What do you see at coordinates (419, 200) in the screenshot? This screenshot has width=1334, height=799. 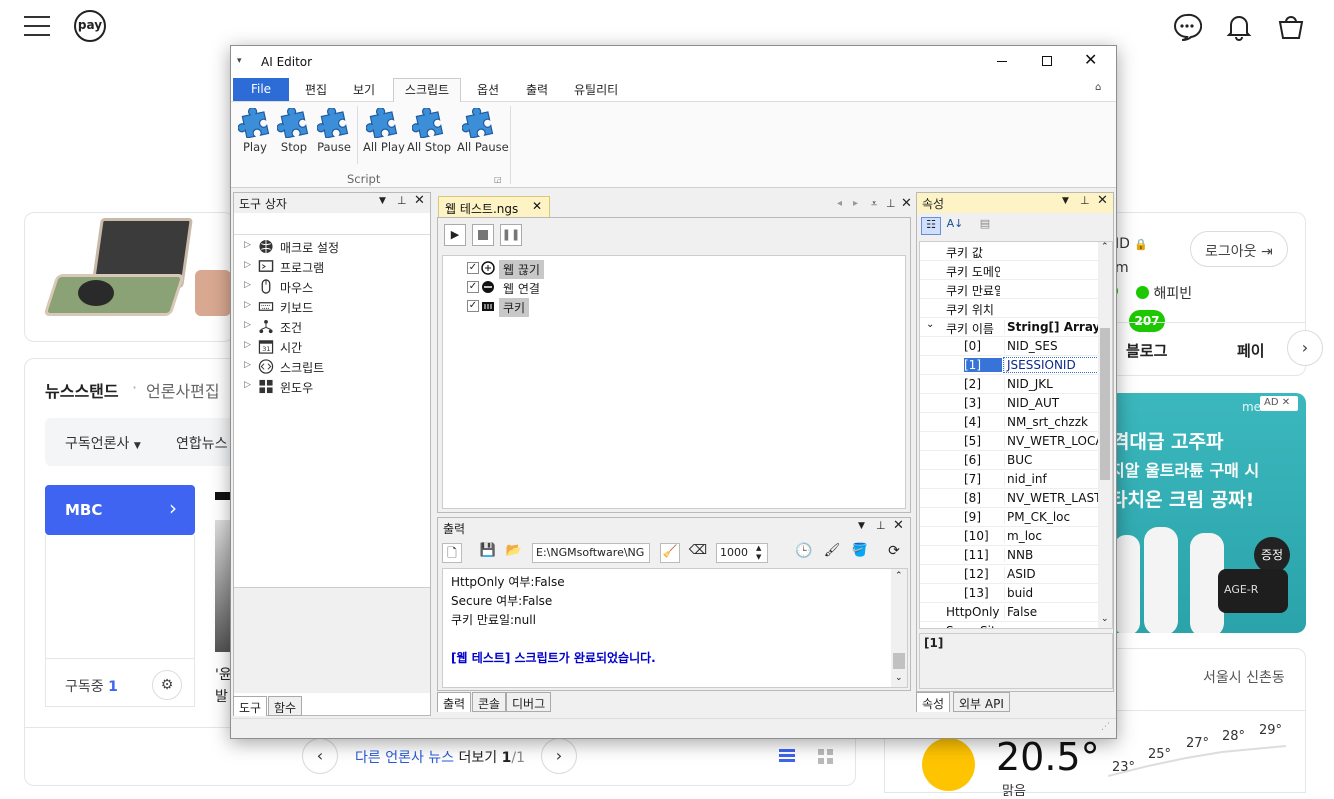 I see `close-icon: ✕` at bounding box center [419, 200].